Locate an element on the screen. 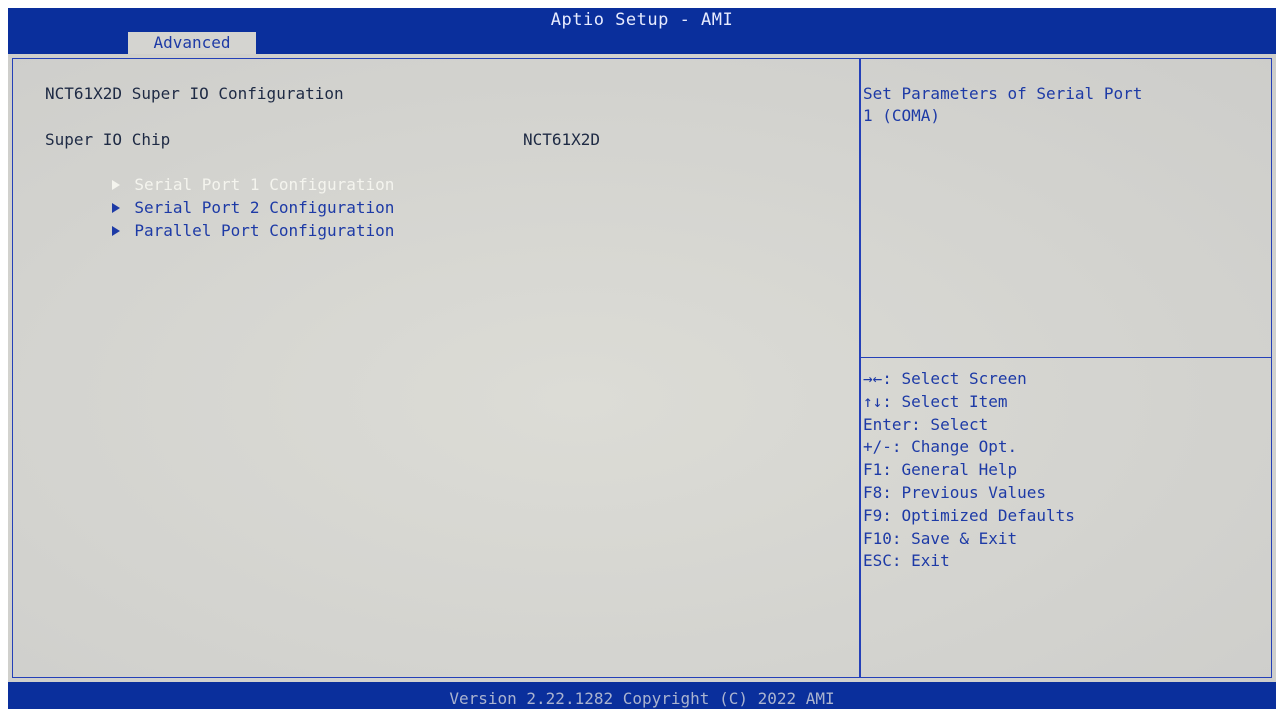  menu-item-parallel-port: Parallel Port Configuration is located at coordinates (203, 219).